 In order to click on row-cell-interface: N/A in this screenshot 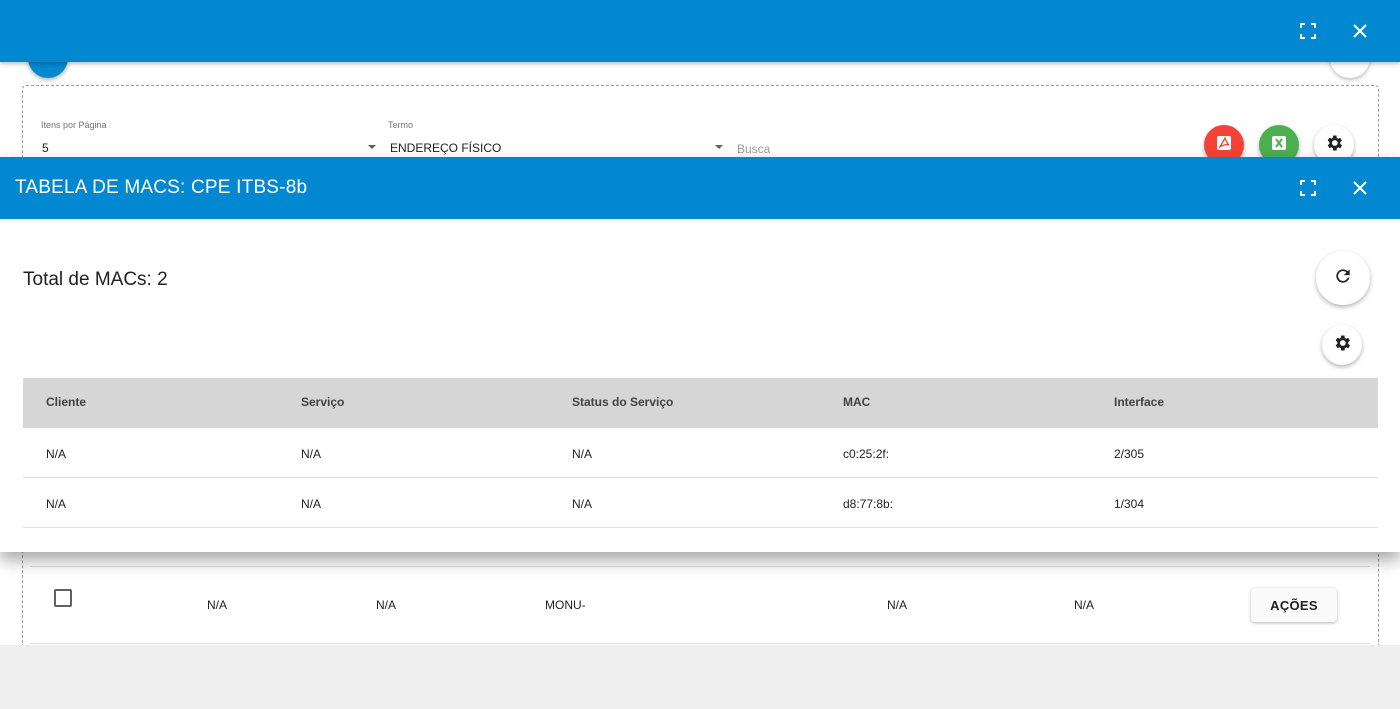, I will do `click(1084, 605)`.